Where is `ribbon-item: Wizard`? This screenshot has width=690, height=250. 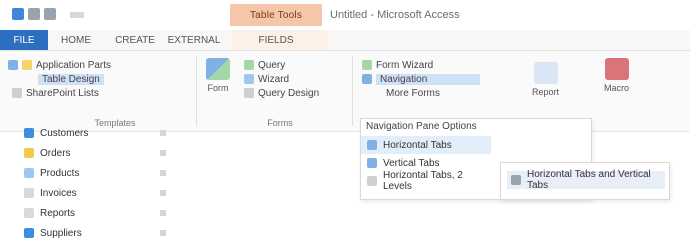 ribbon-item: Wizard is located at coordinates (299, 79).